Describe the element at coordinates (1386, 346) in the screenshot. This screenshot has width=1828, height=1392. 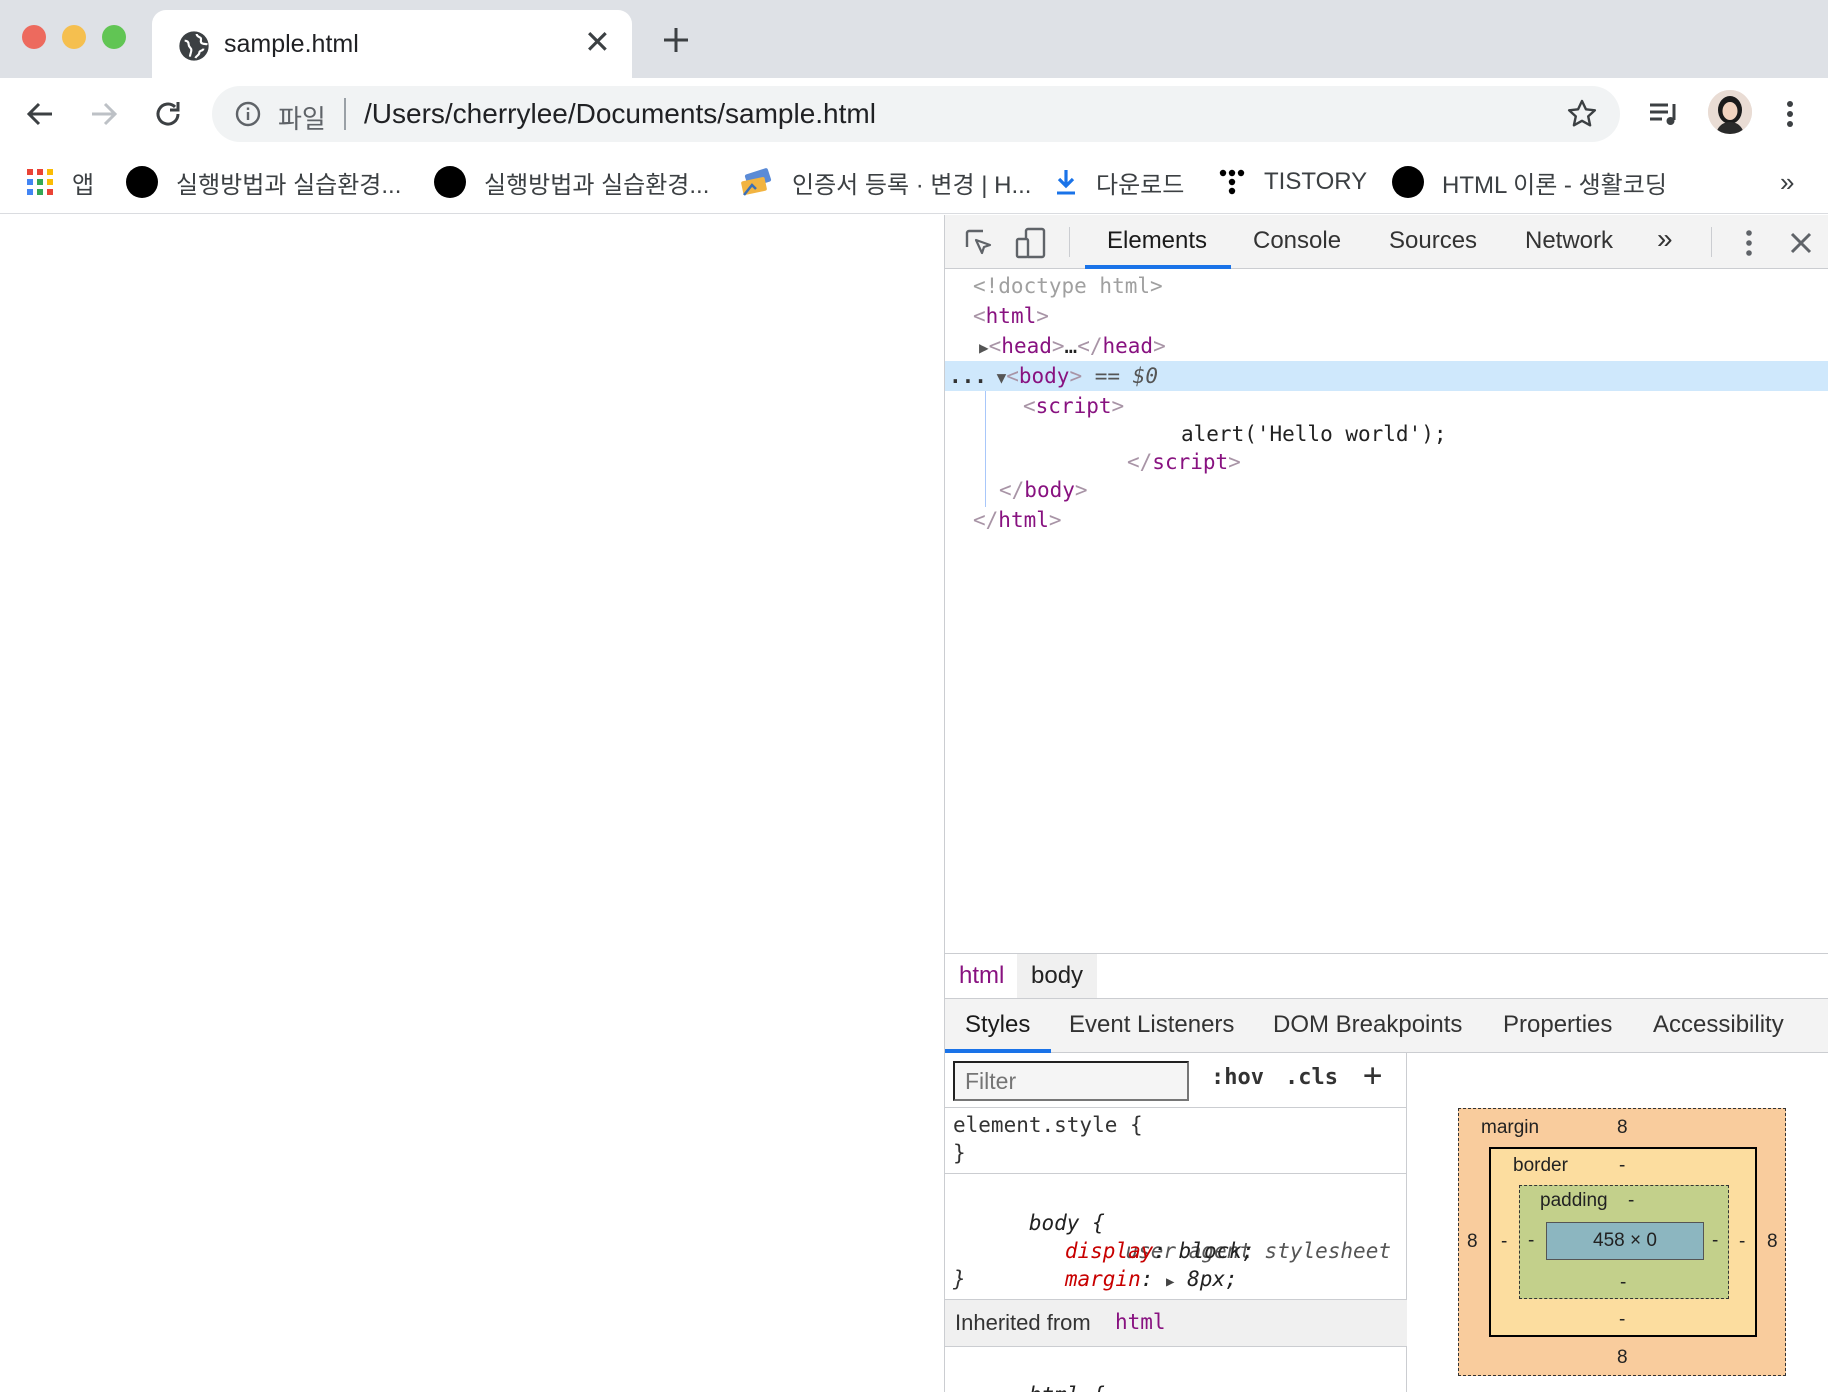
I see `dom-node-head: ▶<head>…</head>` at that location.